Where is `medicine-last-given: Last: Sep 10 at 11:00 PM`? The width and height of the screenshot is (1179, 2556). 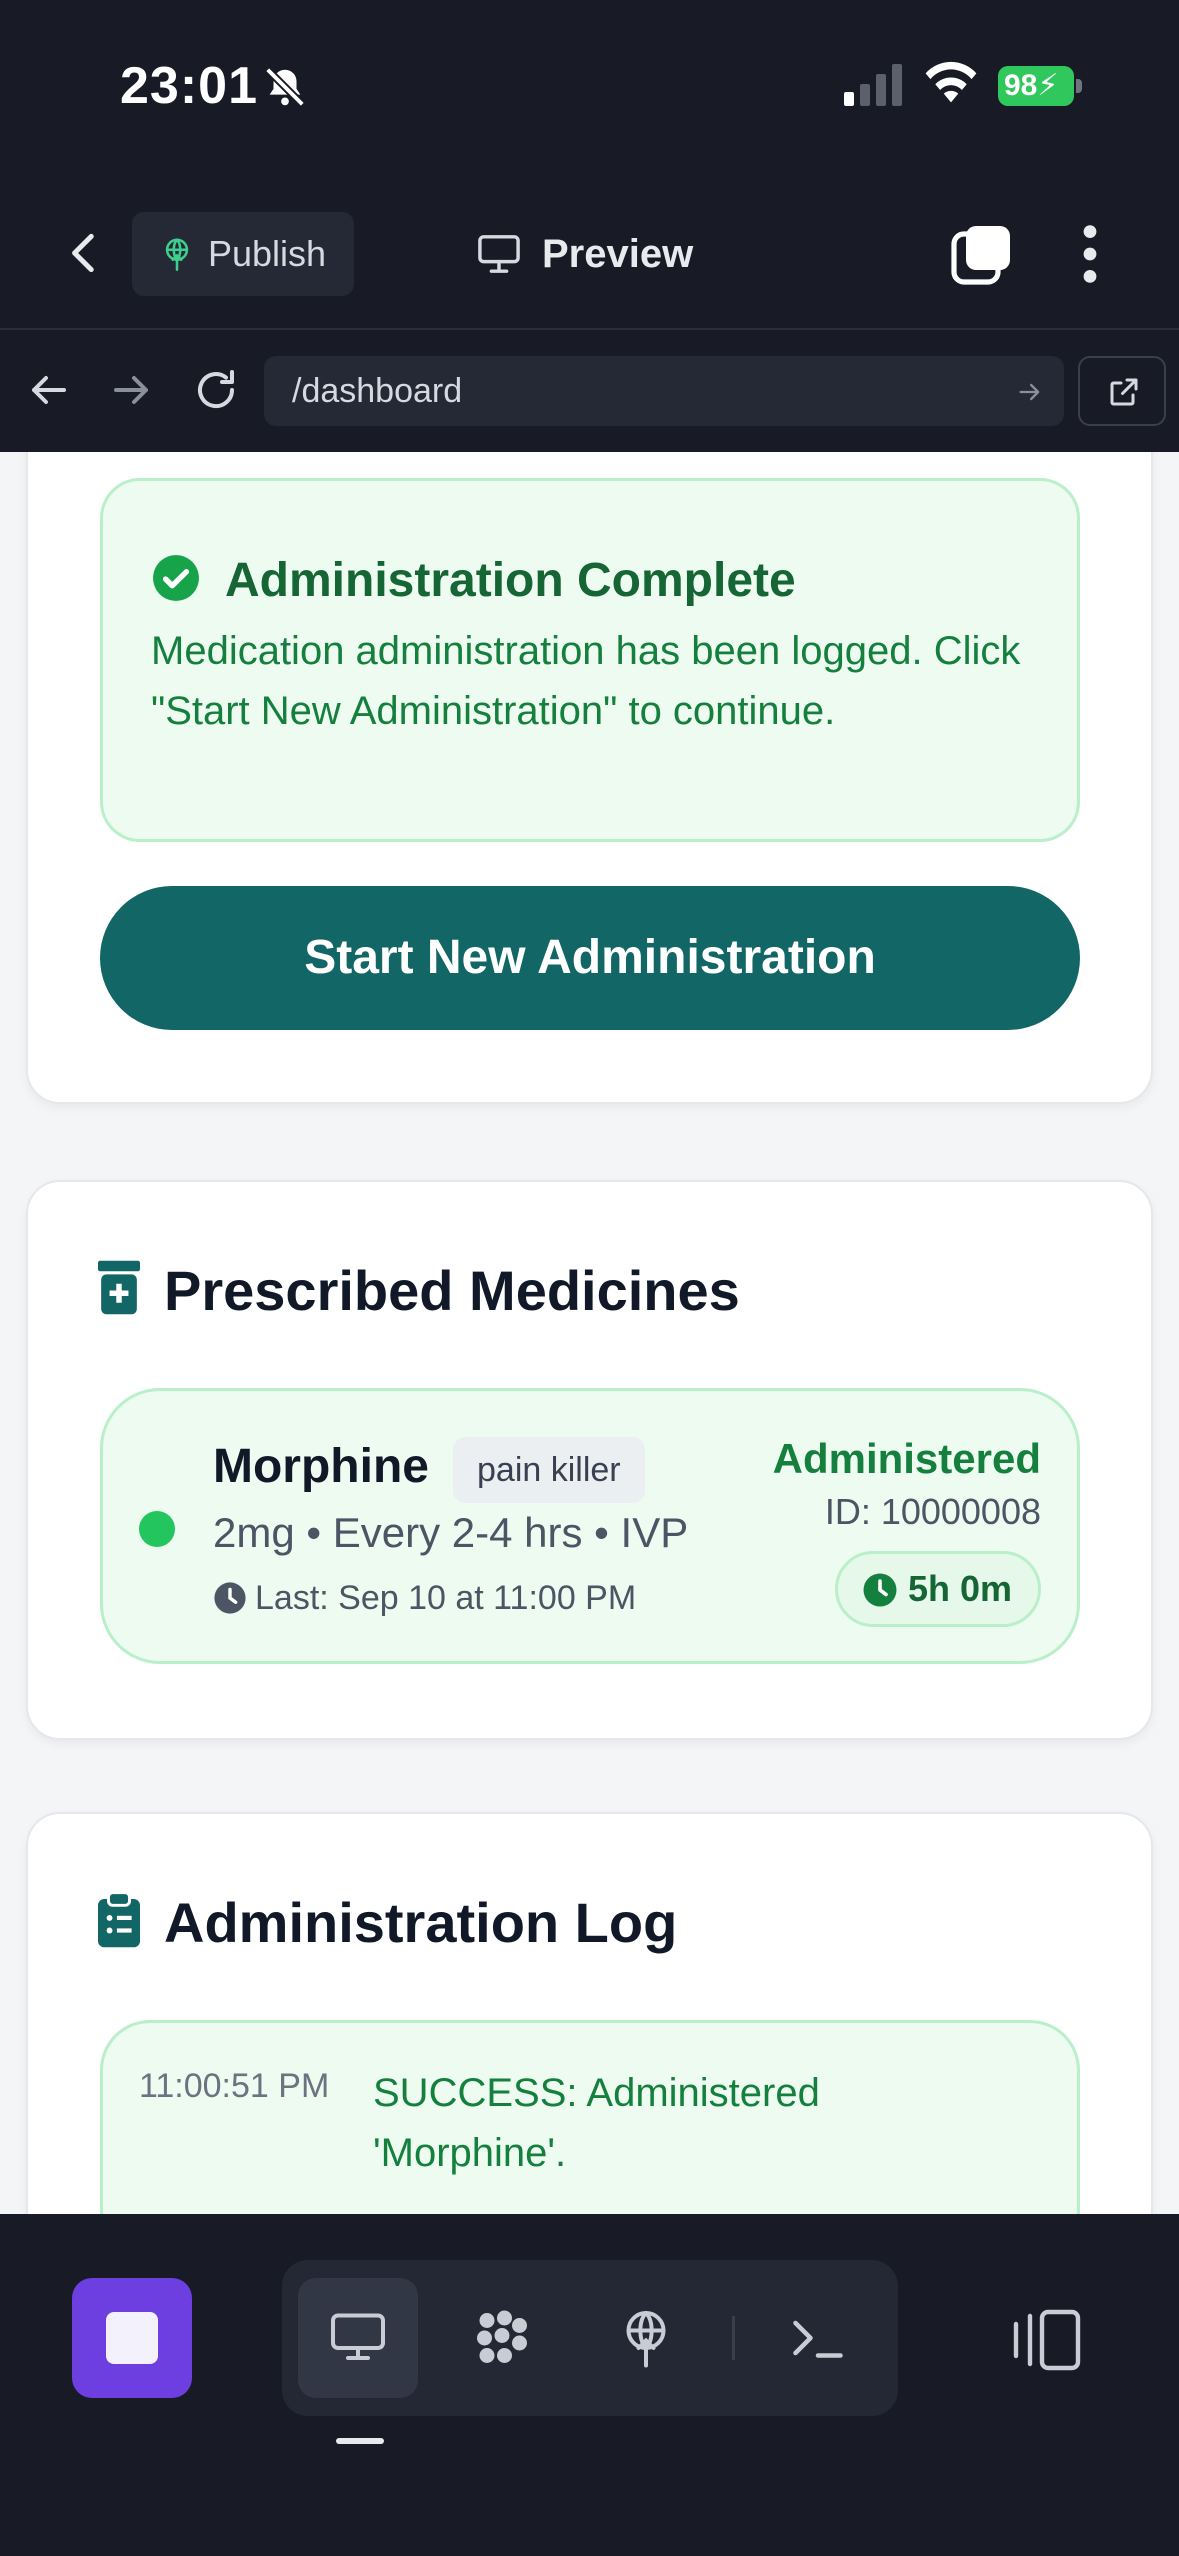
medicine-last-given: Last: Sep 10 at 11:00 PM is located at coordinates (446, 1598).